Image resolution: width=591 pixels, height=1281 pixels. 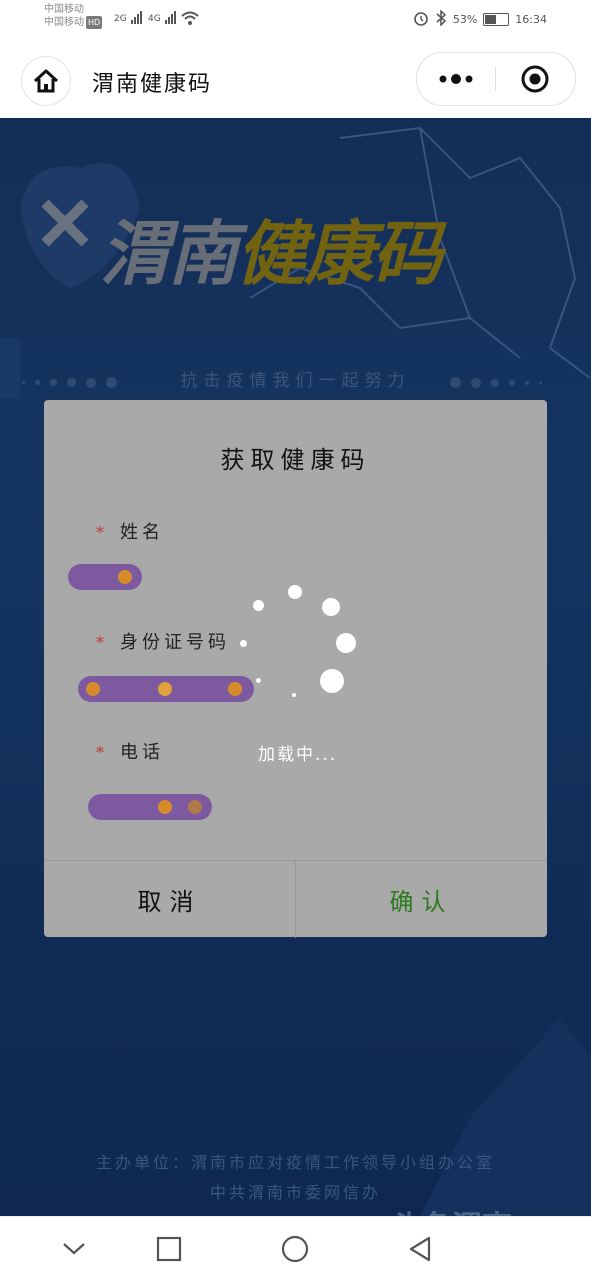 I want to click on system-navigation-bar, so click(x=295, y=1248).